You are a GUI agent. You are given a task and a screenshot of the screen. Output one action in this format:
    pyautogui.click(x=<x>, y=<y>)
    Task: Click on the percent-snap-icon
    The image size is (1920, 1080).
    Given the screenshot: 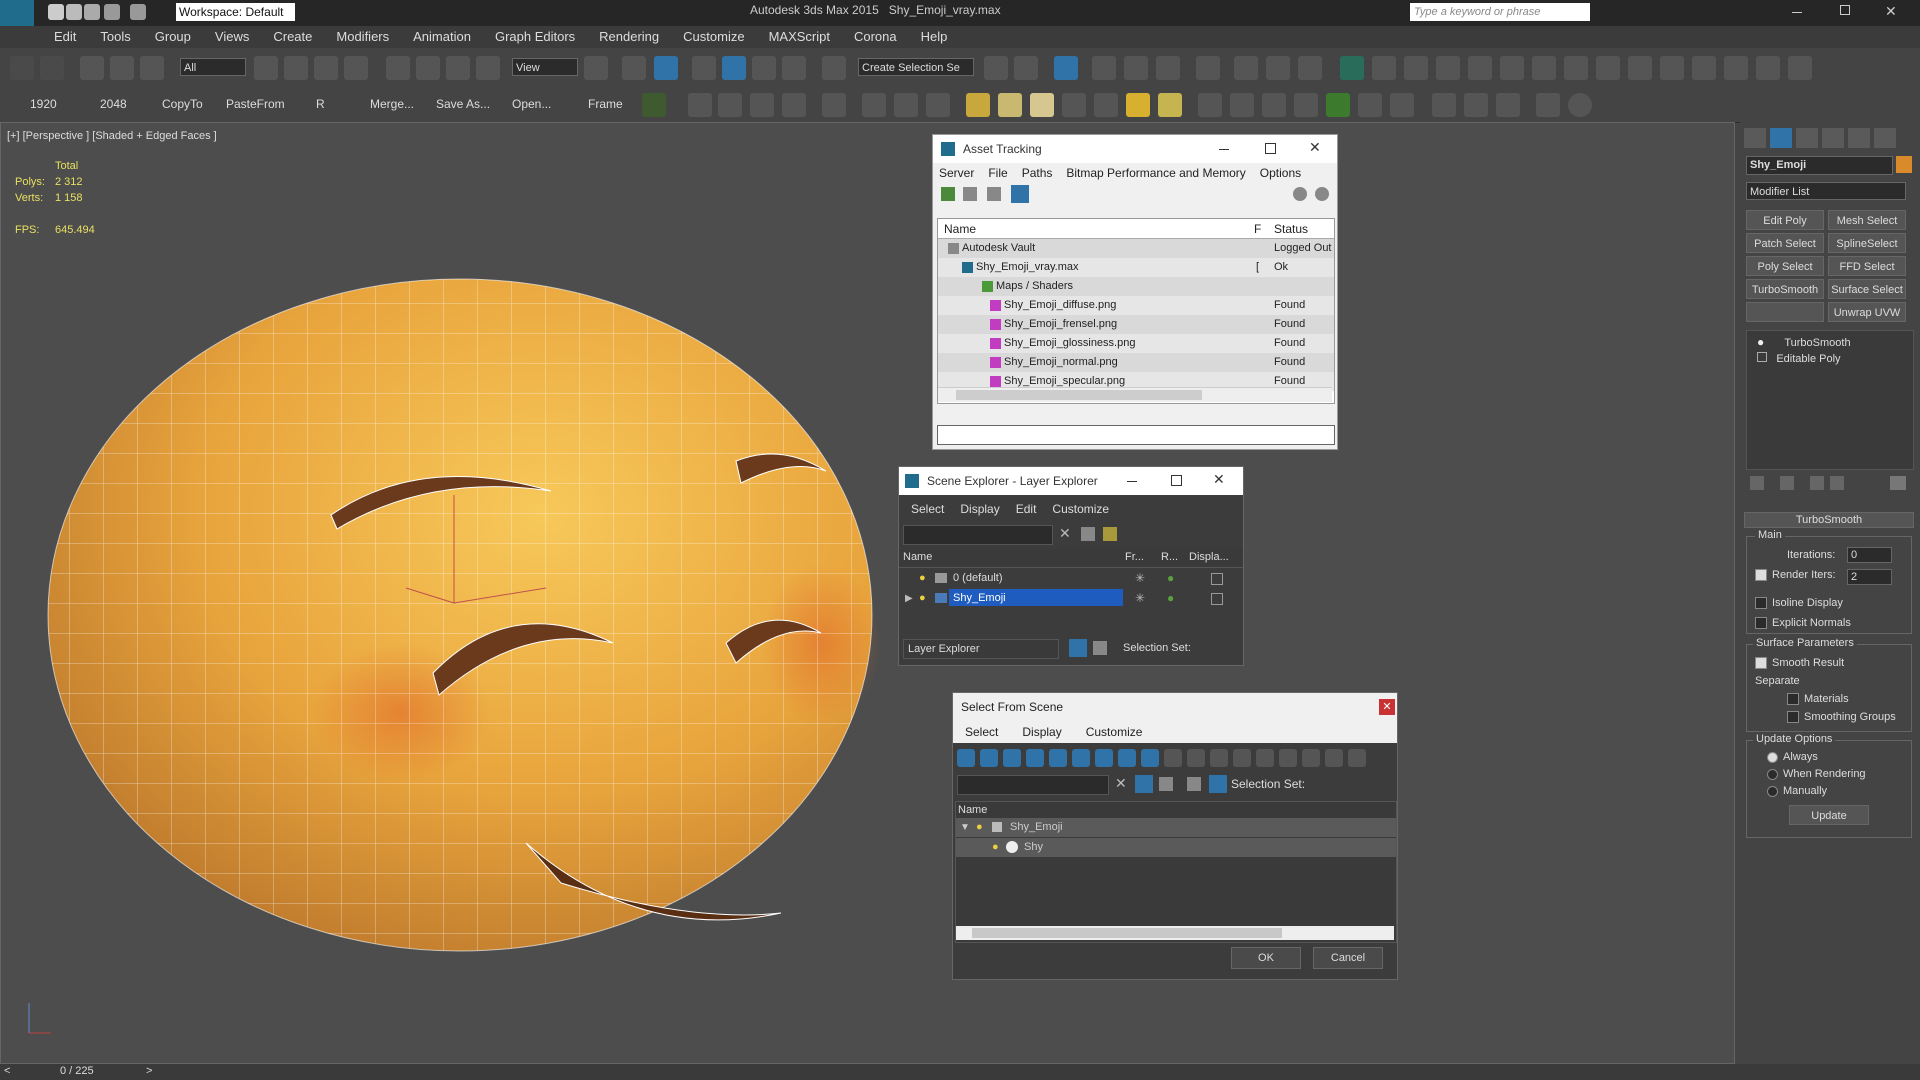 What is the action you would take?
    pyautogui.click(x=764, y=68)
    